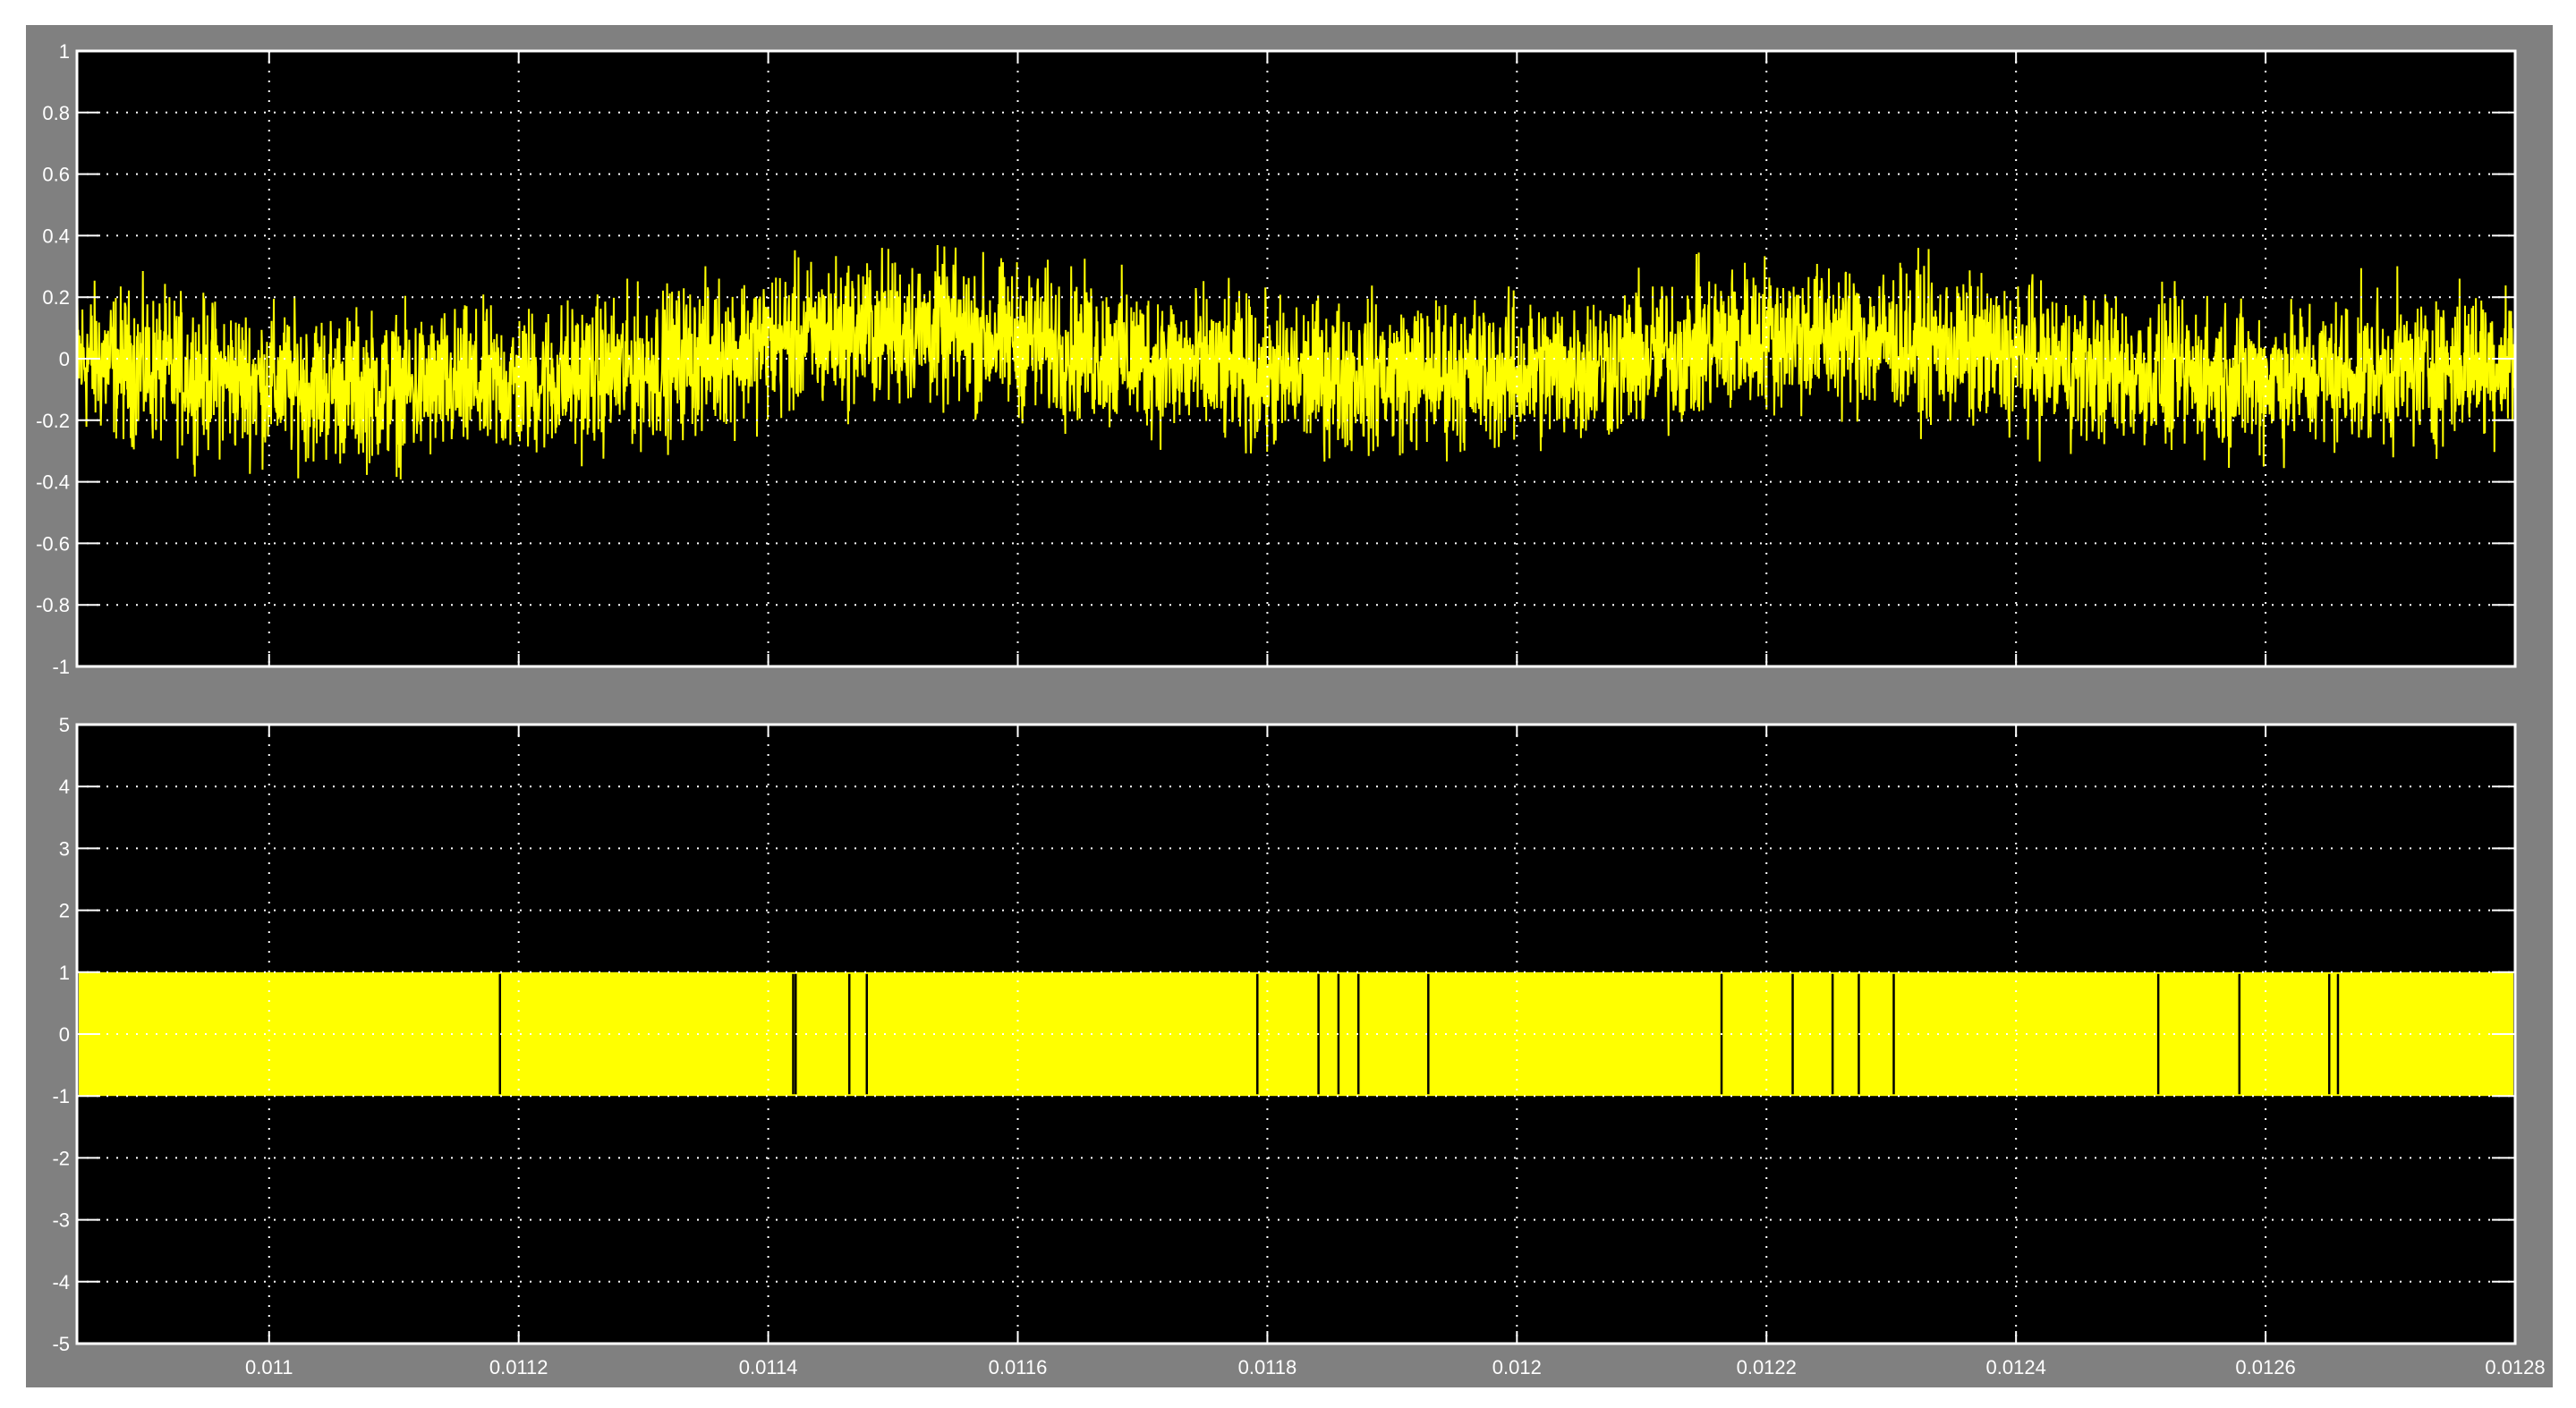 Image resolution: width=2576 pixels, height=1408 pixels. Describe the element at coordinates (768, 1367) in the screenshot. I see `x-tick-label: 0.0114` at that location.